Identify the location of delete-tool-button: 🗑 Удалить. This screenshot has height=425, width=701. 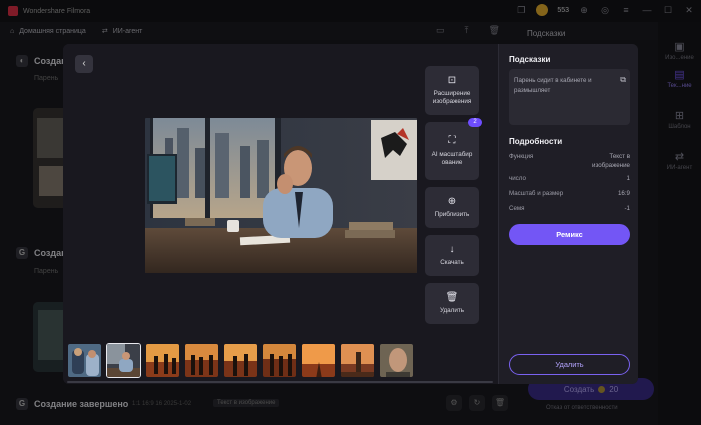
(452, 303).